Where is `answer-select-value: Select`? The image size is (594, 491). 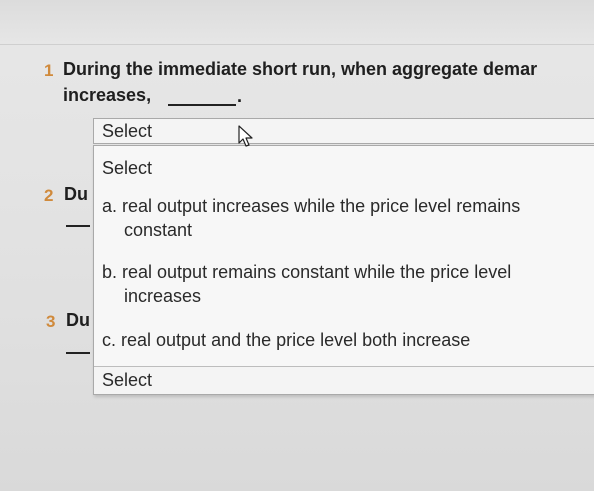 answer-select-value: Select is located at coordinates (127, 131).